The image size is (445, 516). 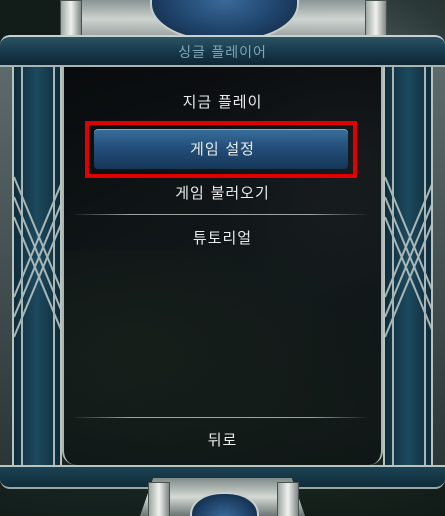 I want to click on menu-item-play-now: 지금 플레이, so click(x=222, y=102).